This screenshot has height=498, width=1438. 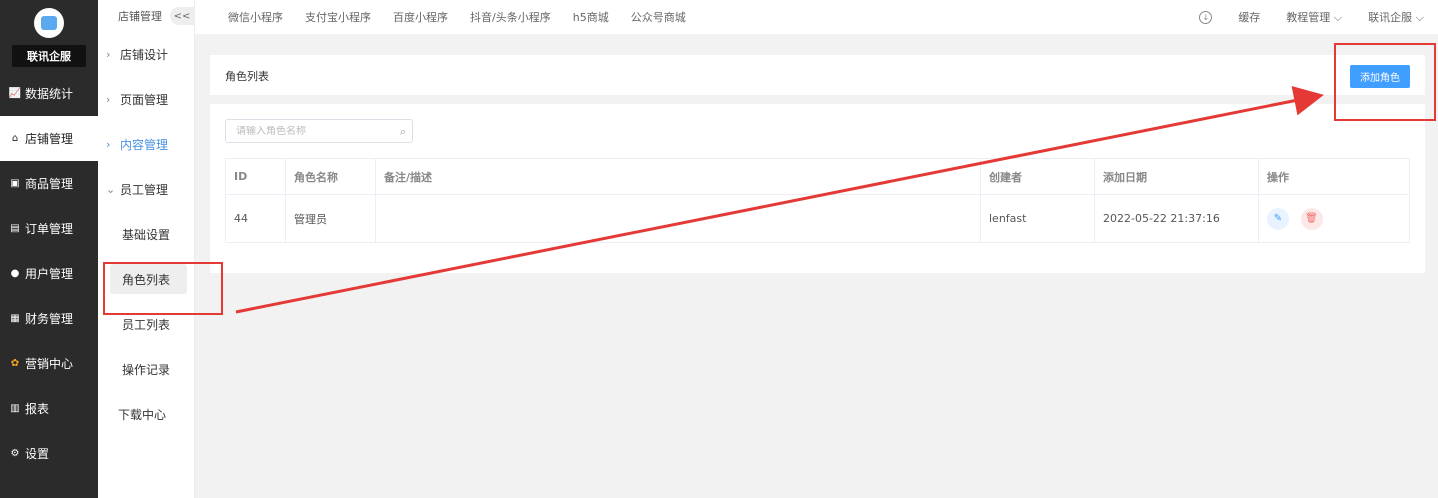 I want to click on subnav-download-center: 下载中心, so click(x=146, y=414).